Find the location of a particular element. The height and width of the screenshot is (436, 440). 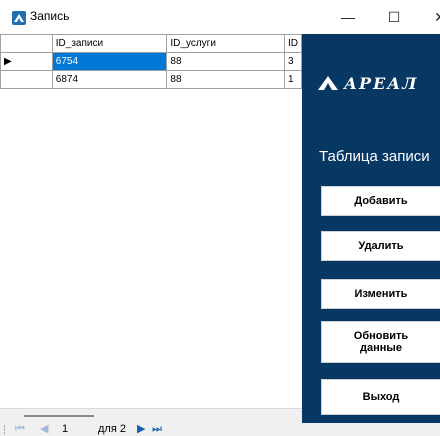

table-row: ▶ 6754 88 3 is located at coordinates (151, 61).